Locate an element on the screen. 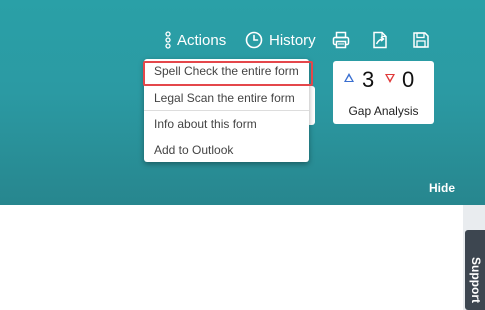 The height and width of the screenshot is (310, 485). menu-item-info: Info about this form is located at coordinates (226, 124).